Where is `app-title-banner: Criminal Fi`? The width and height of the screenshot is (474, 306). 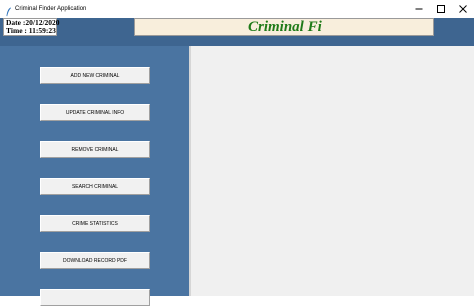
app-title-banner: Criminal Fi is located at coordinates (284, 27).